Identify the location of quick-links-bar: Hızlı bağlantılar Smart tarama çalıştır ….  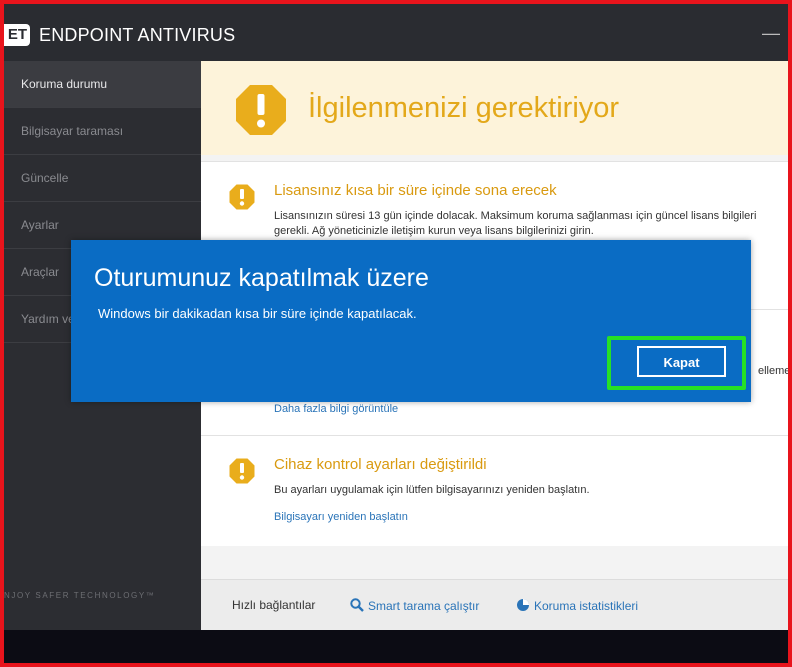
(494, 604).